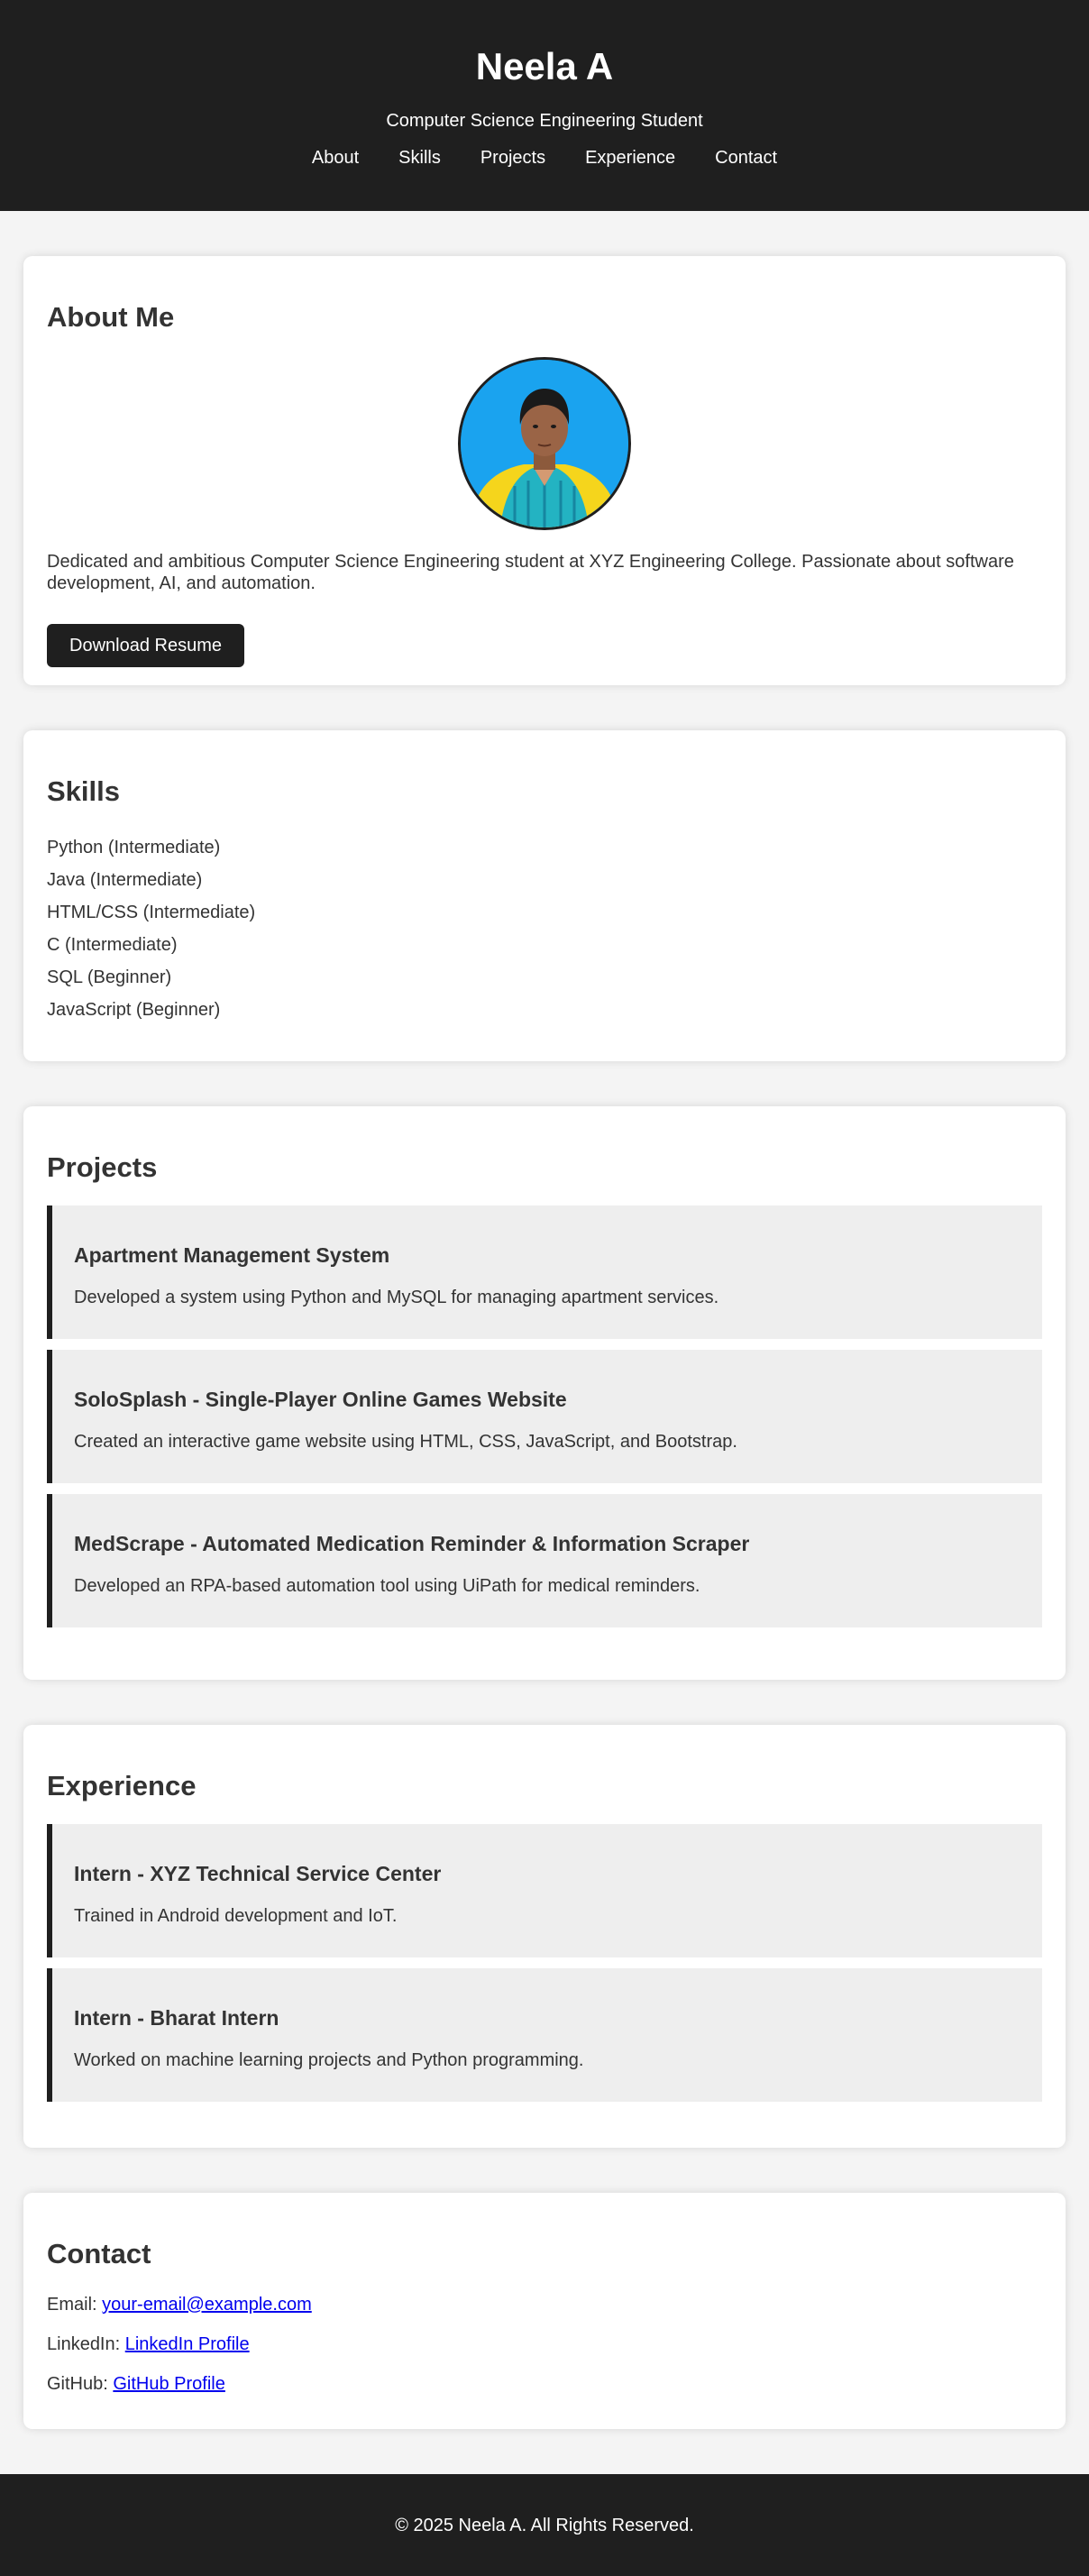 The width and height of the screenshot is (1089, 2576). I want to click on download-resume-button: Download Resume, so click(145, 645).